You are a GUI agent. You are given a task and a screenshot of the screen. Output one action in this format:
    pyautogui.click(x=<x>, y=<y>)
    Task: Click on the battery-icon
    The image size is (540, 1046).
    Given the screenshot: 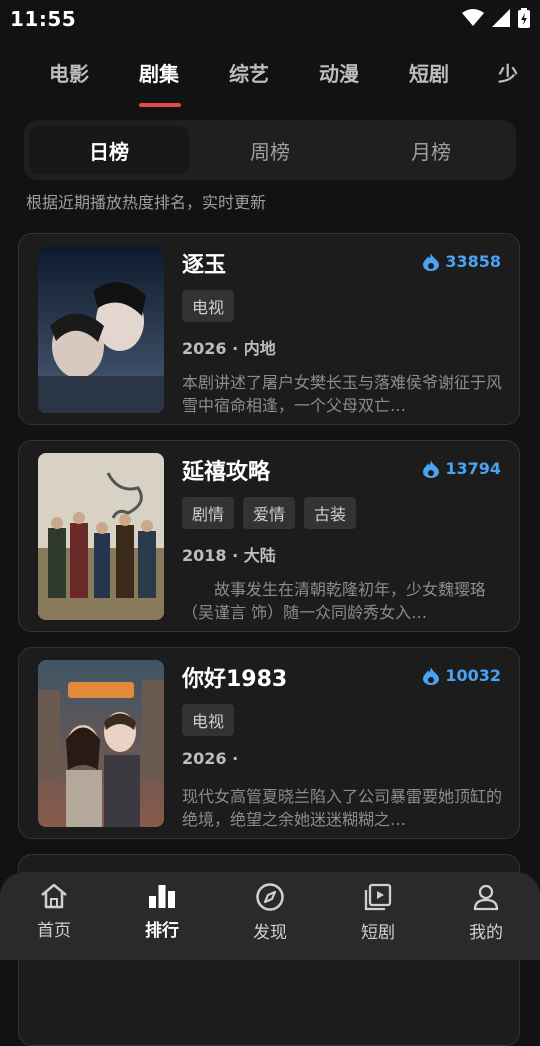 What is the action you would take?
    pyautogui.click(x=524, y=18)
    